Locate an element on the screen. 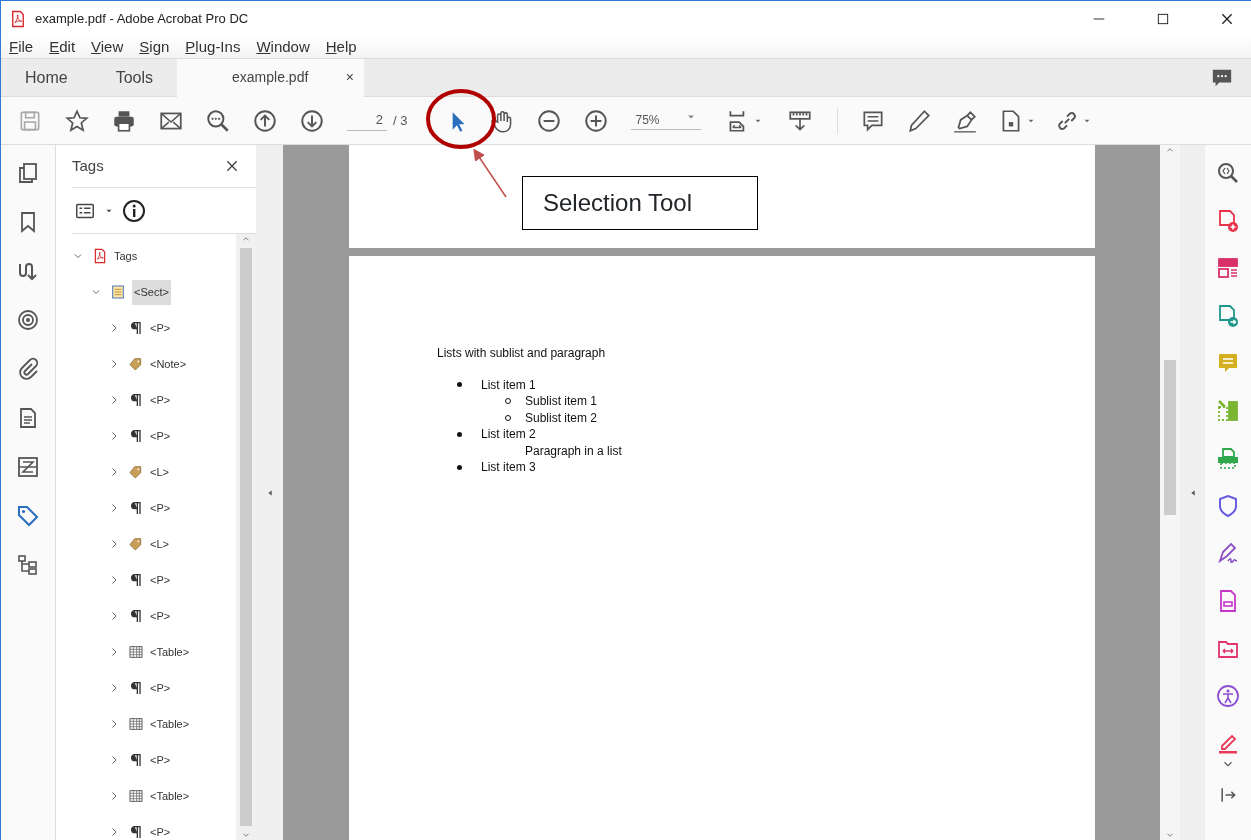  star-icon is located at coordinates (77, 120).